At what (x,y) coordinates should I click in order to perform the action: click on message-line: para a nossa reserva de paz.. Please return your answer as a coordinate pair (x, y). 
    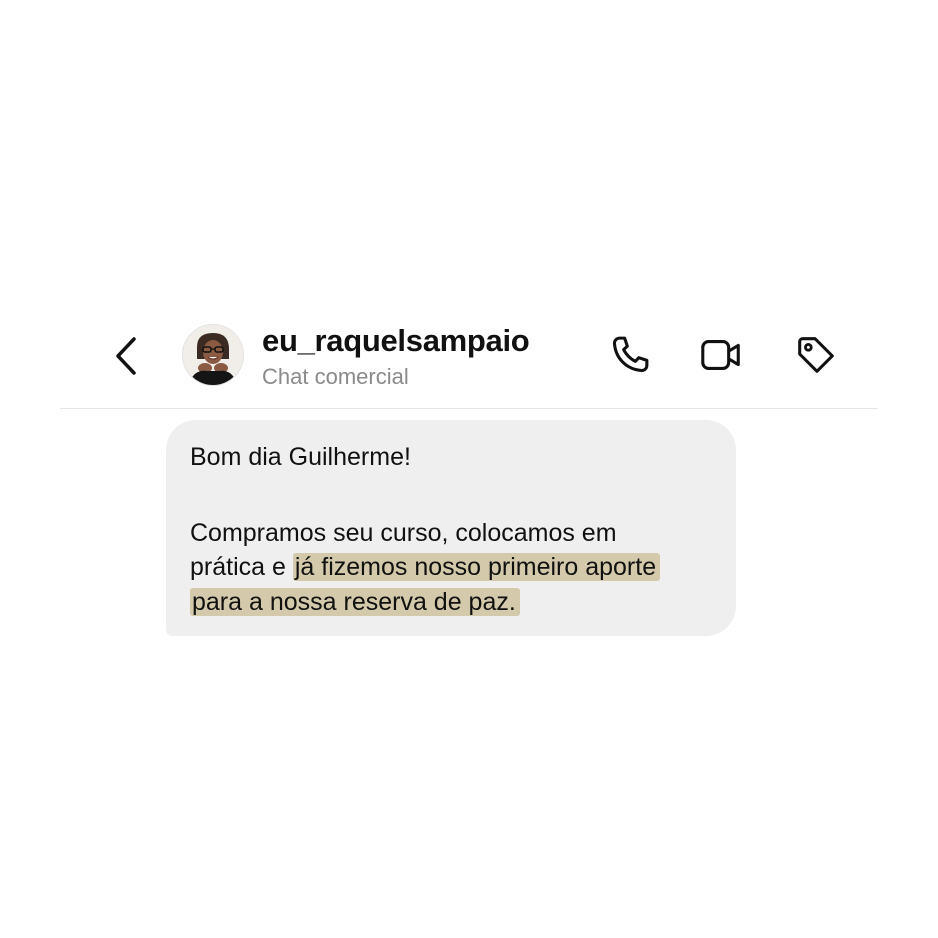
    Looking at the image, I should click on (355, 602).